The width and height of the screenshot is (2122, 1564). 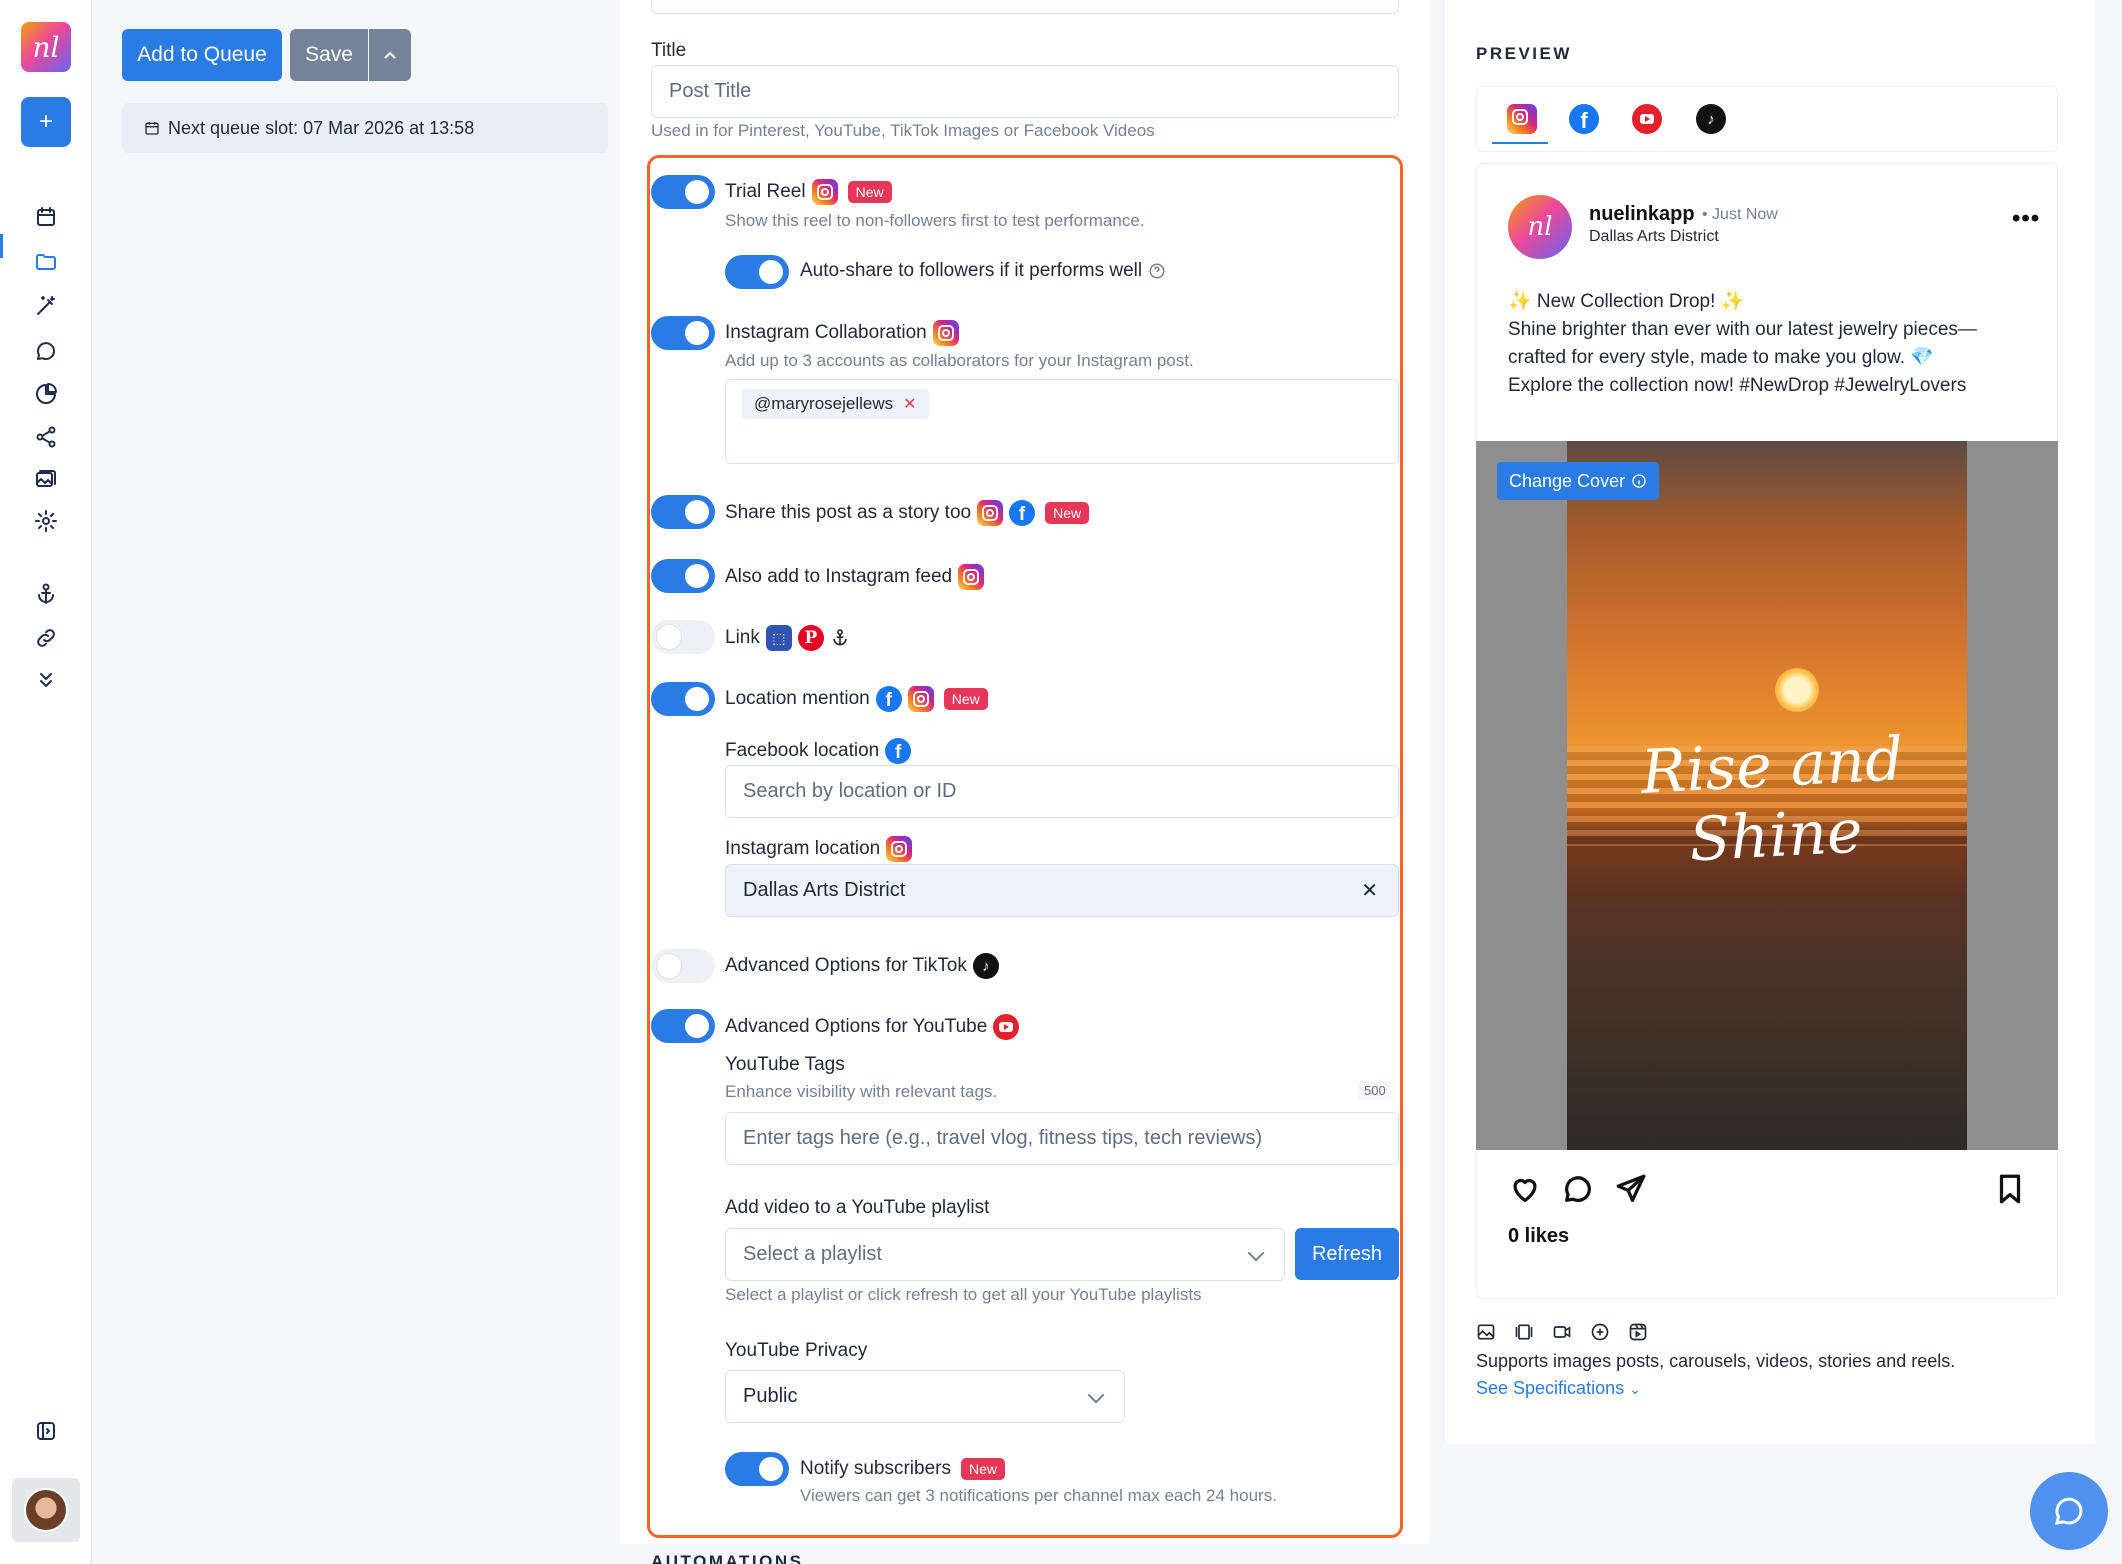 What do you see at coordinates (985, 966) in the screenshot?
I see `tiktok-icon: ♪` at bounding box center [985, 966].